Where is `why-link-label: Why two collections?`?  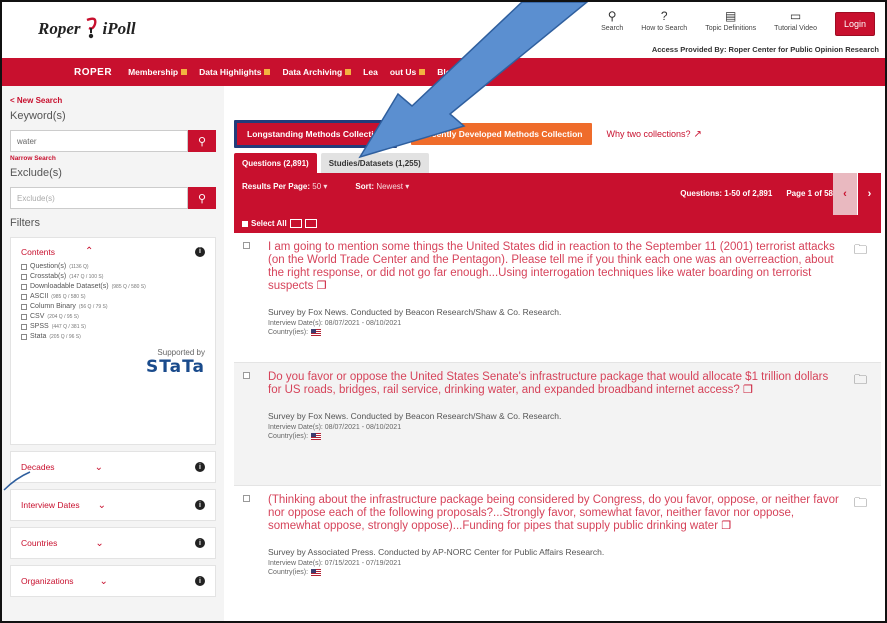 why-link-label: Why two collections? is located at coordinates (648, 134).